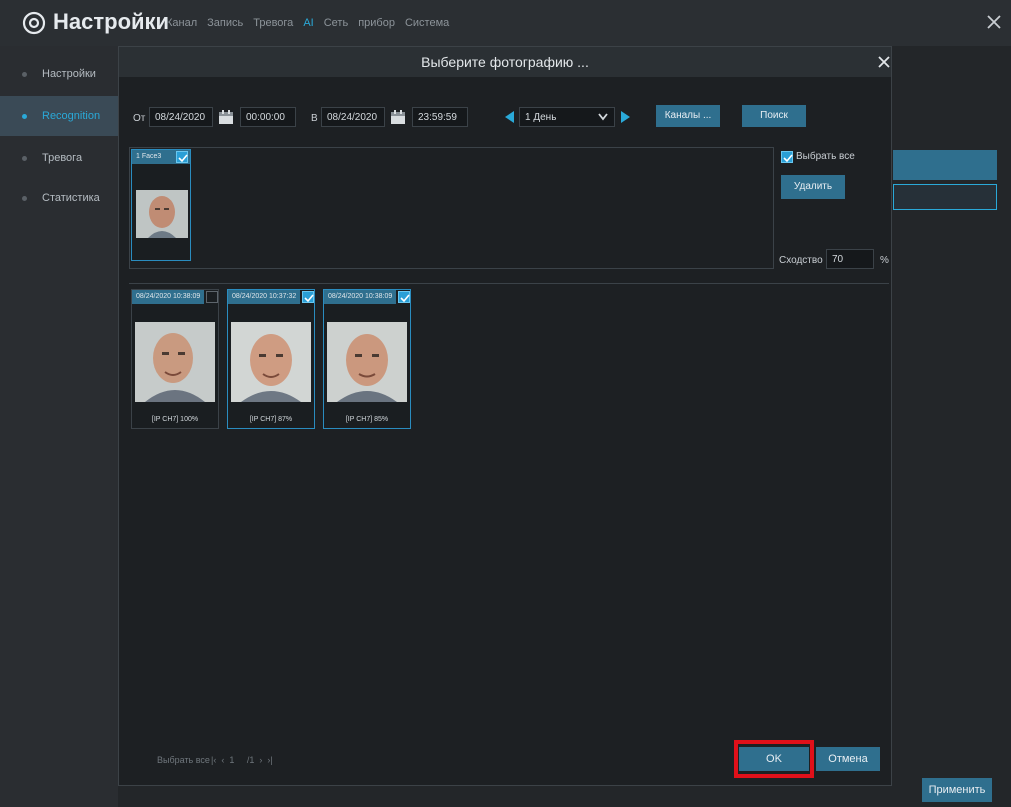 The height and width of the screenshot is (807, 1011). I want to click on footer-select-all: Выбрать все, so click(183, 760).